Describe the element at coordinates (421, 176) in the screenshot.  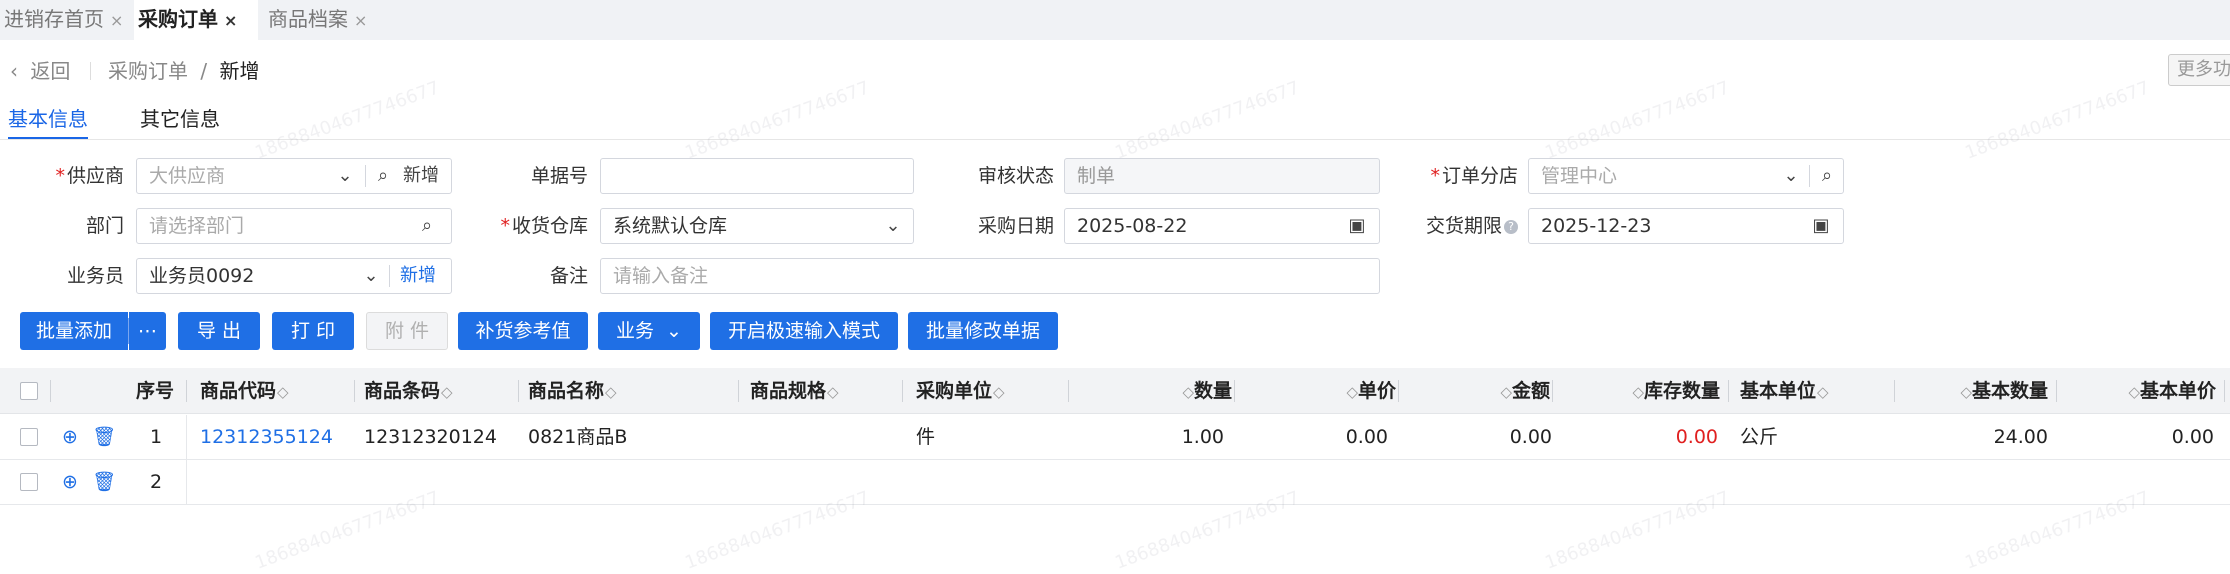
I see `add-supplier-link: 新增` at that location.